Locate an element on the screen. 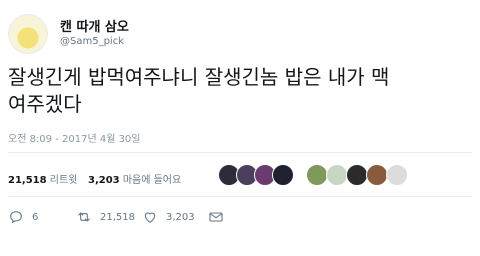 The width and height of the screenshot is (480, 256). reply-count: 6 is located at coordinates (35, 217).